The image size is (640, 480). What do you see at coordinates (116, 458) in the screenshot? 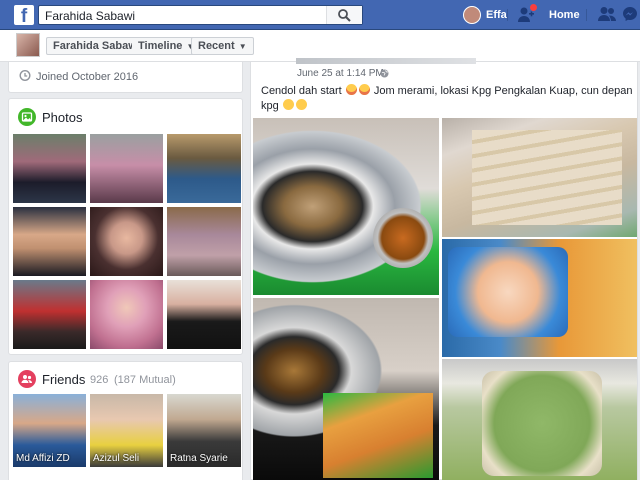
I see `friend-name: Azizul Seli` at bounding box center [116, 458].